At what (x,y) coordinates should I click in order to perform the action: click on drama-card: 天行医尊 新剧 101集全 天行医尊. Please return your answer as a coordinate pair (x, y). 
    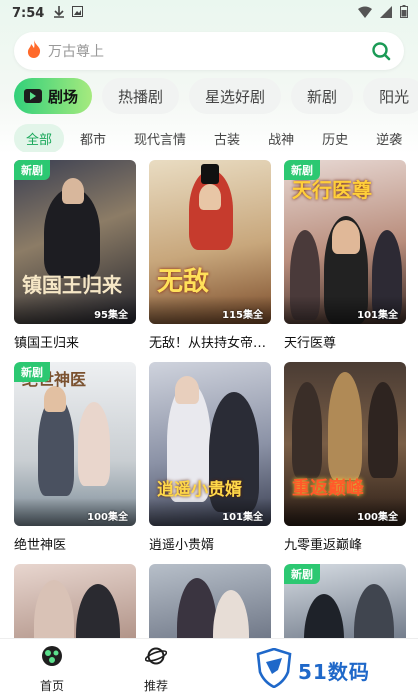
    Looking at the image, I should click on (345, 255).